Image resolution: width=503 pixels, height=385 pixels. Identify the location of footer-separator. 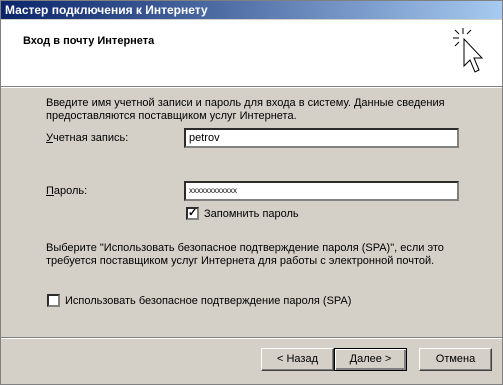
(251, 338).